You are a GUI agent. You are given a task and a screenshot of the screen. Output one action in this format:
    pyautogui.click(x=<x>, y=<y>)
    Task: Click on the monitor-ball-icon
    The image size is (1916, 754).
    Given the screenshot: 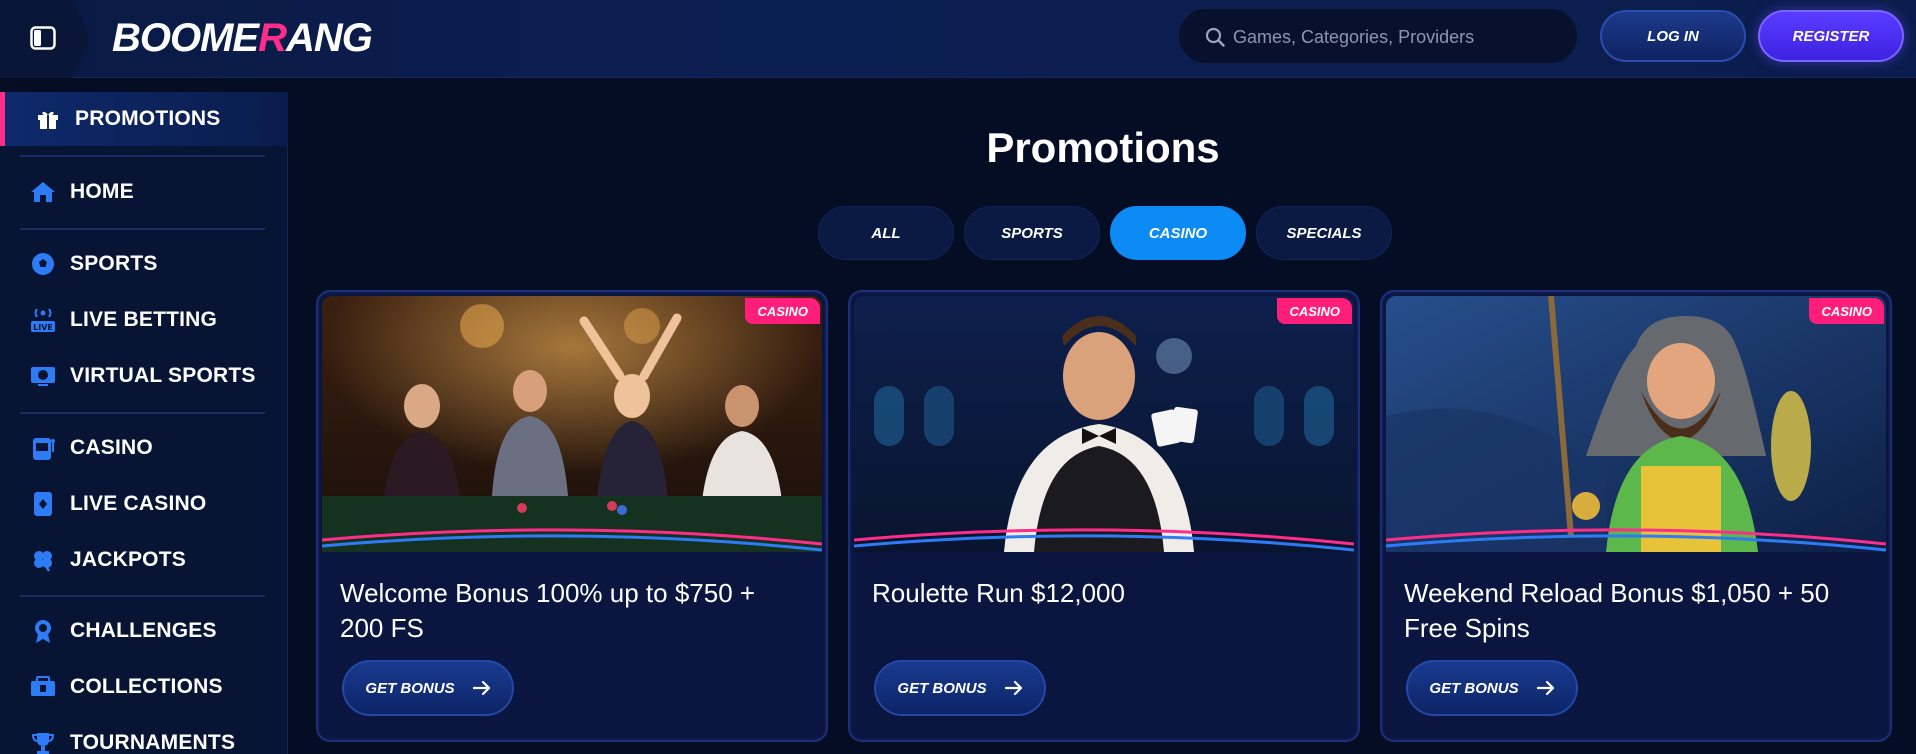 What is the action you would take?
    pyautogui.click(x=43, y=376)
    